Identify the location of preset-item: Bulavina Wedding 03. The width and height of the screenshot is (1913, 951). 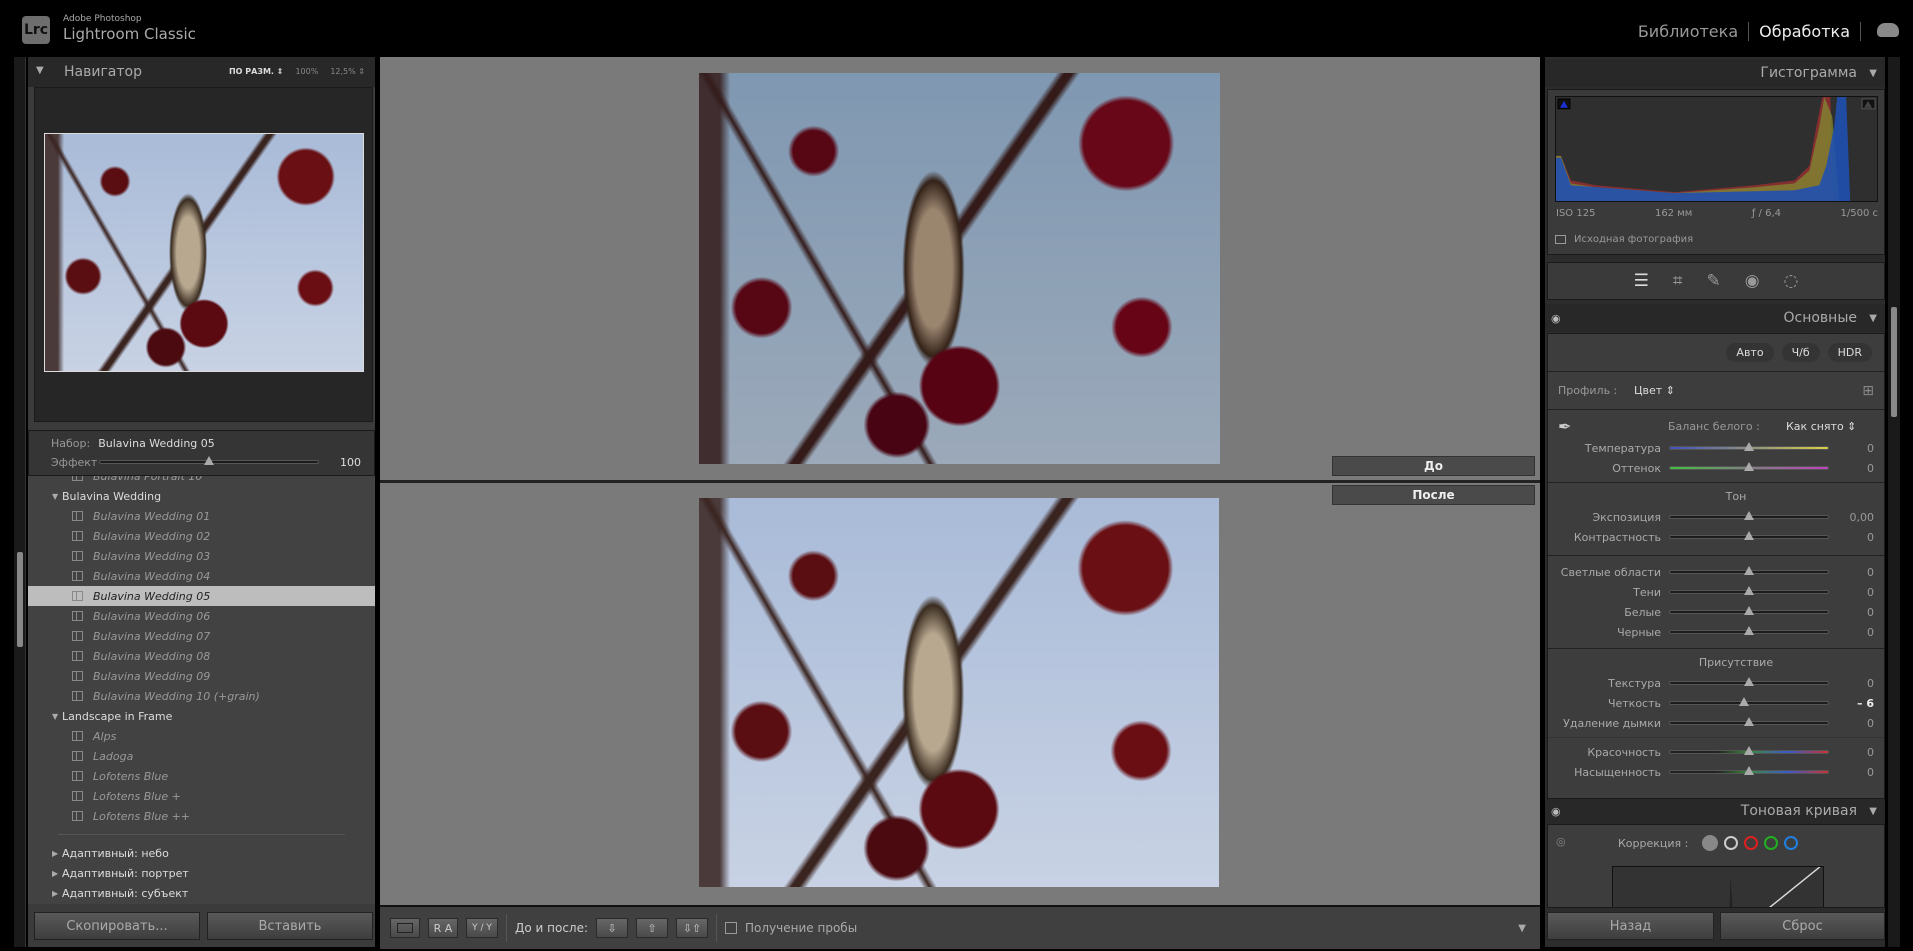
(201, 556).